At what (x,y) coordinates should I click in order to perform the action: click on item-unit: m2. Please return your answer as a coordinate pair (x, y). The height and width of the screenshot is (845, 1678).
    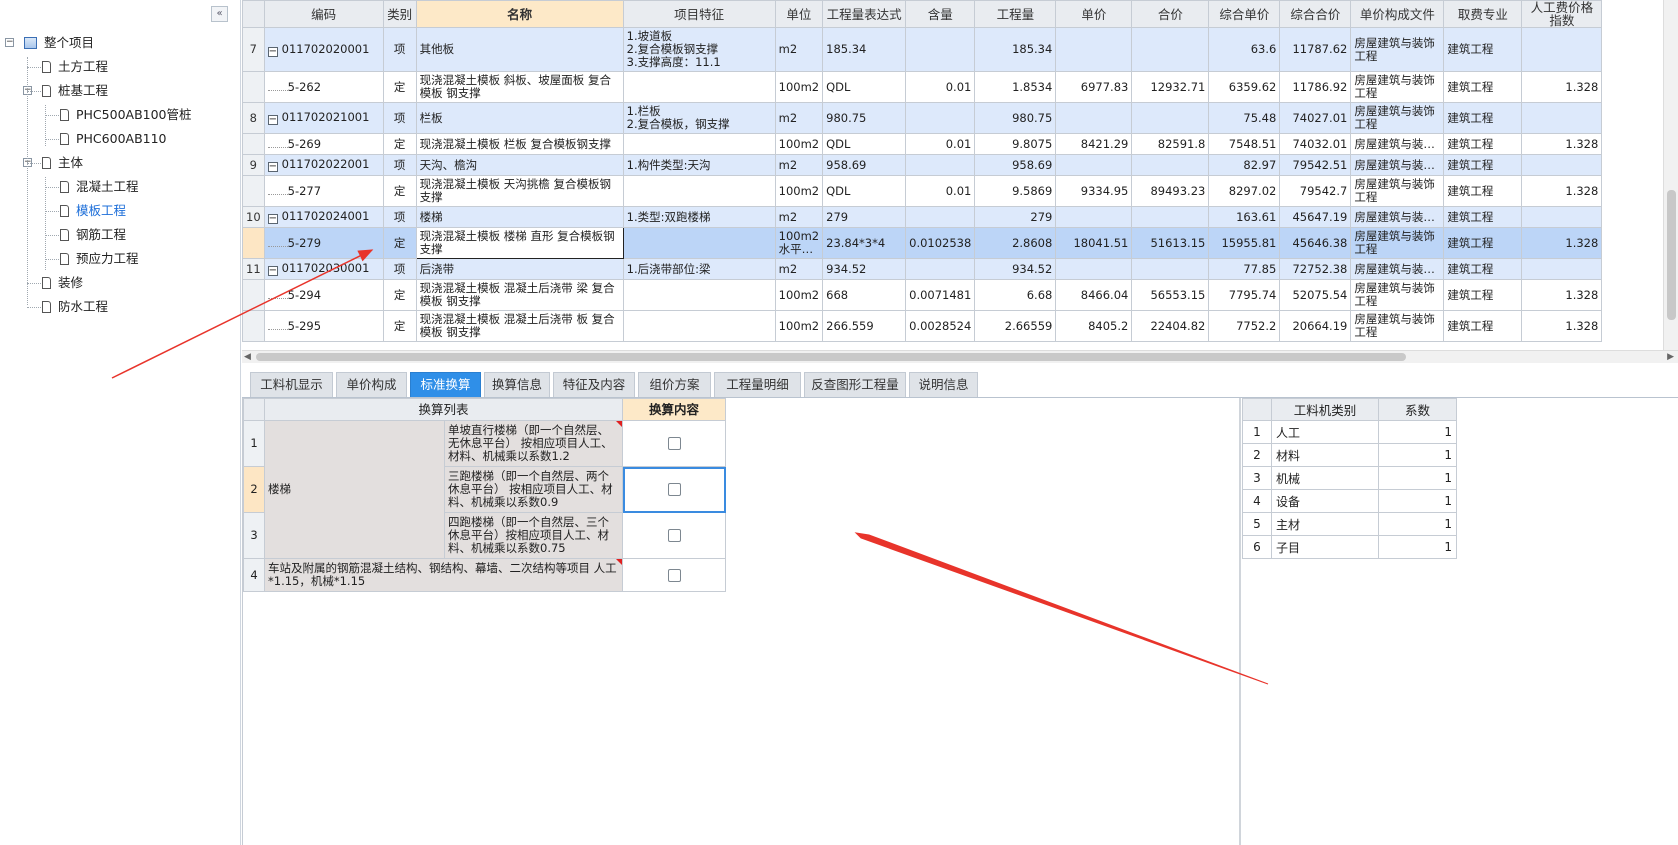
    Looking at the image, I should click on (799, 49).